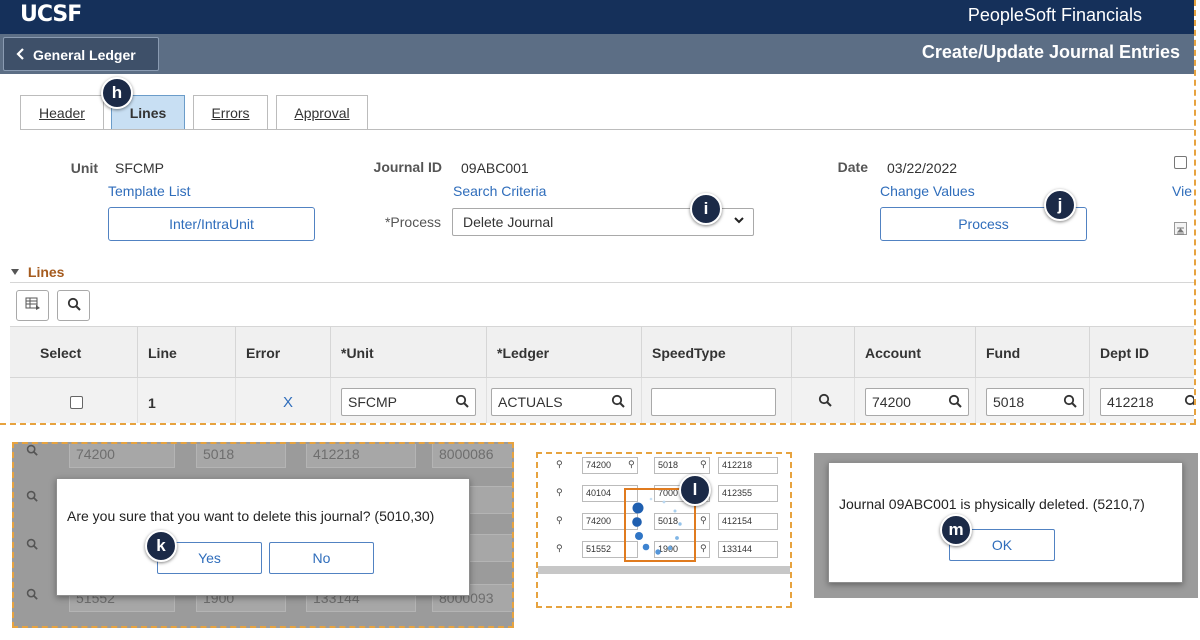 This screenshot has width=1200, height=640. What do you see at coordinates (1035, 402) in the screenshot?
I see `fund-input: 5018` at bounding box center [1035, 402].